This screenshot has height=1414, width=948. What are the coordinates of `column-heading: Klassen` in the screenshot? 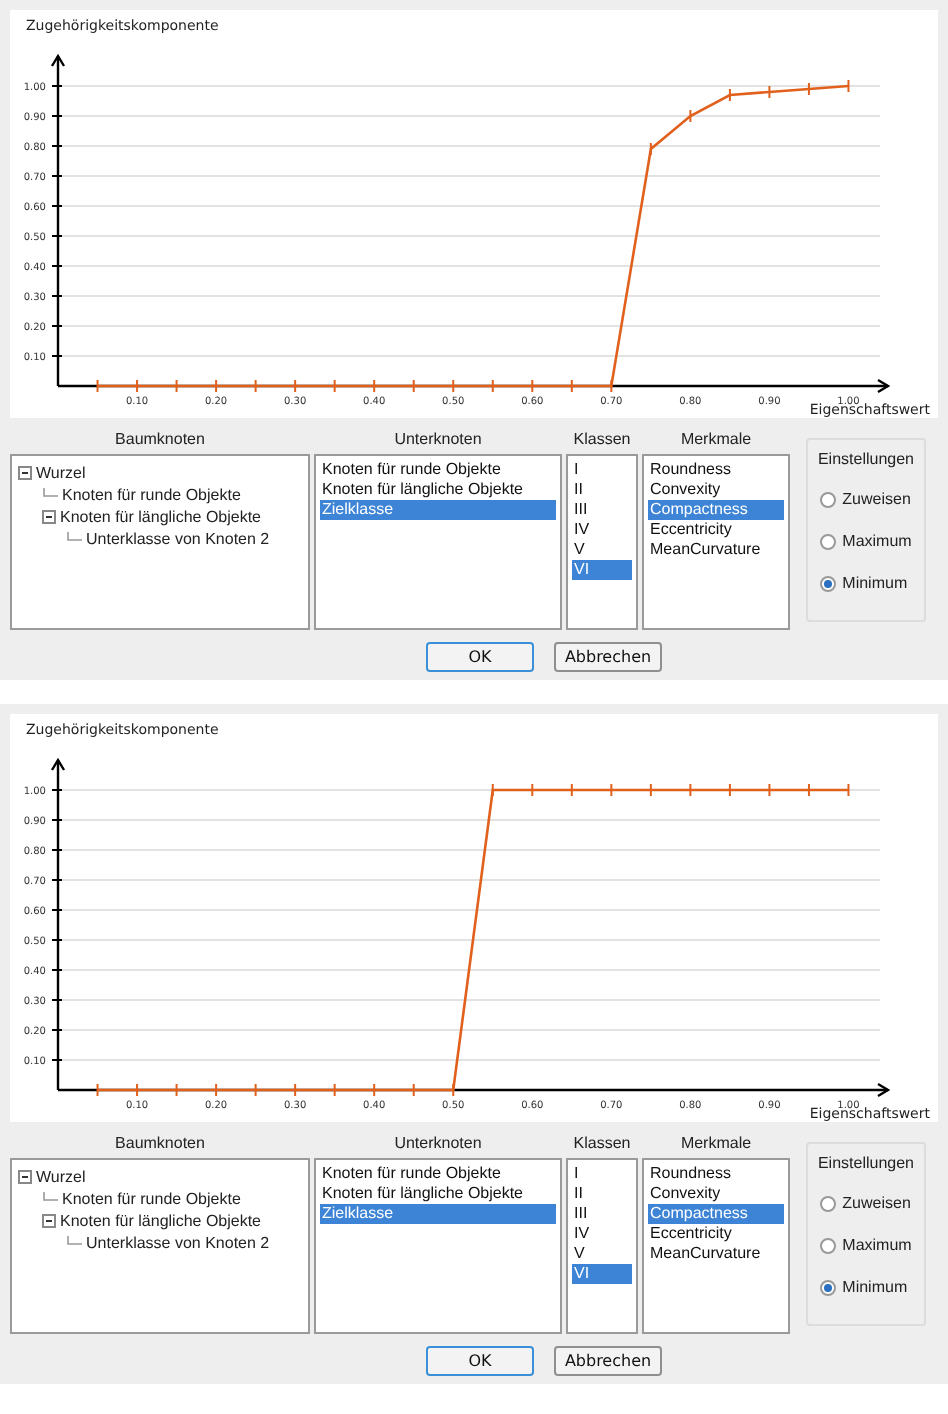 It's located at (602, 1144).